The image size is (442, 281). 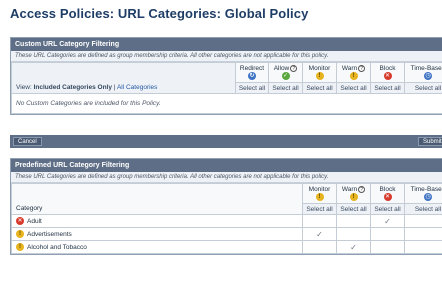 What do you see at coordinates (27, 141) in the screenshot?
I see `cancel-button: Cancel` at bounding box center [27, 141].